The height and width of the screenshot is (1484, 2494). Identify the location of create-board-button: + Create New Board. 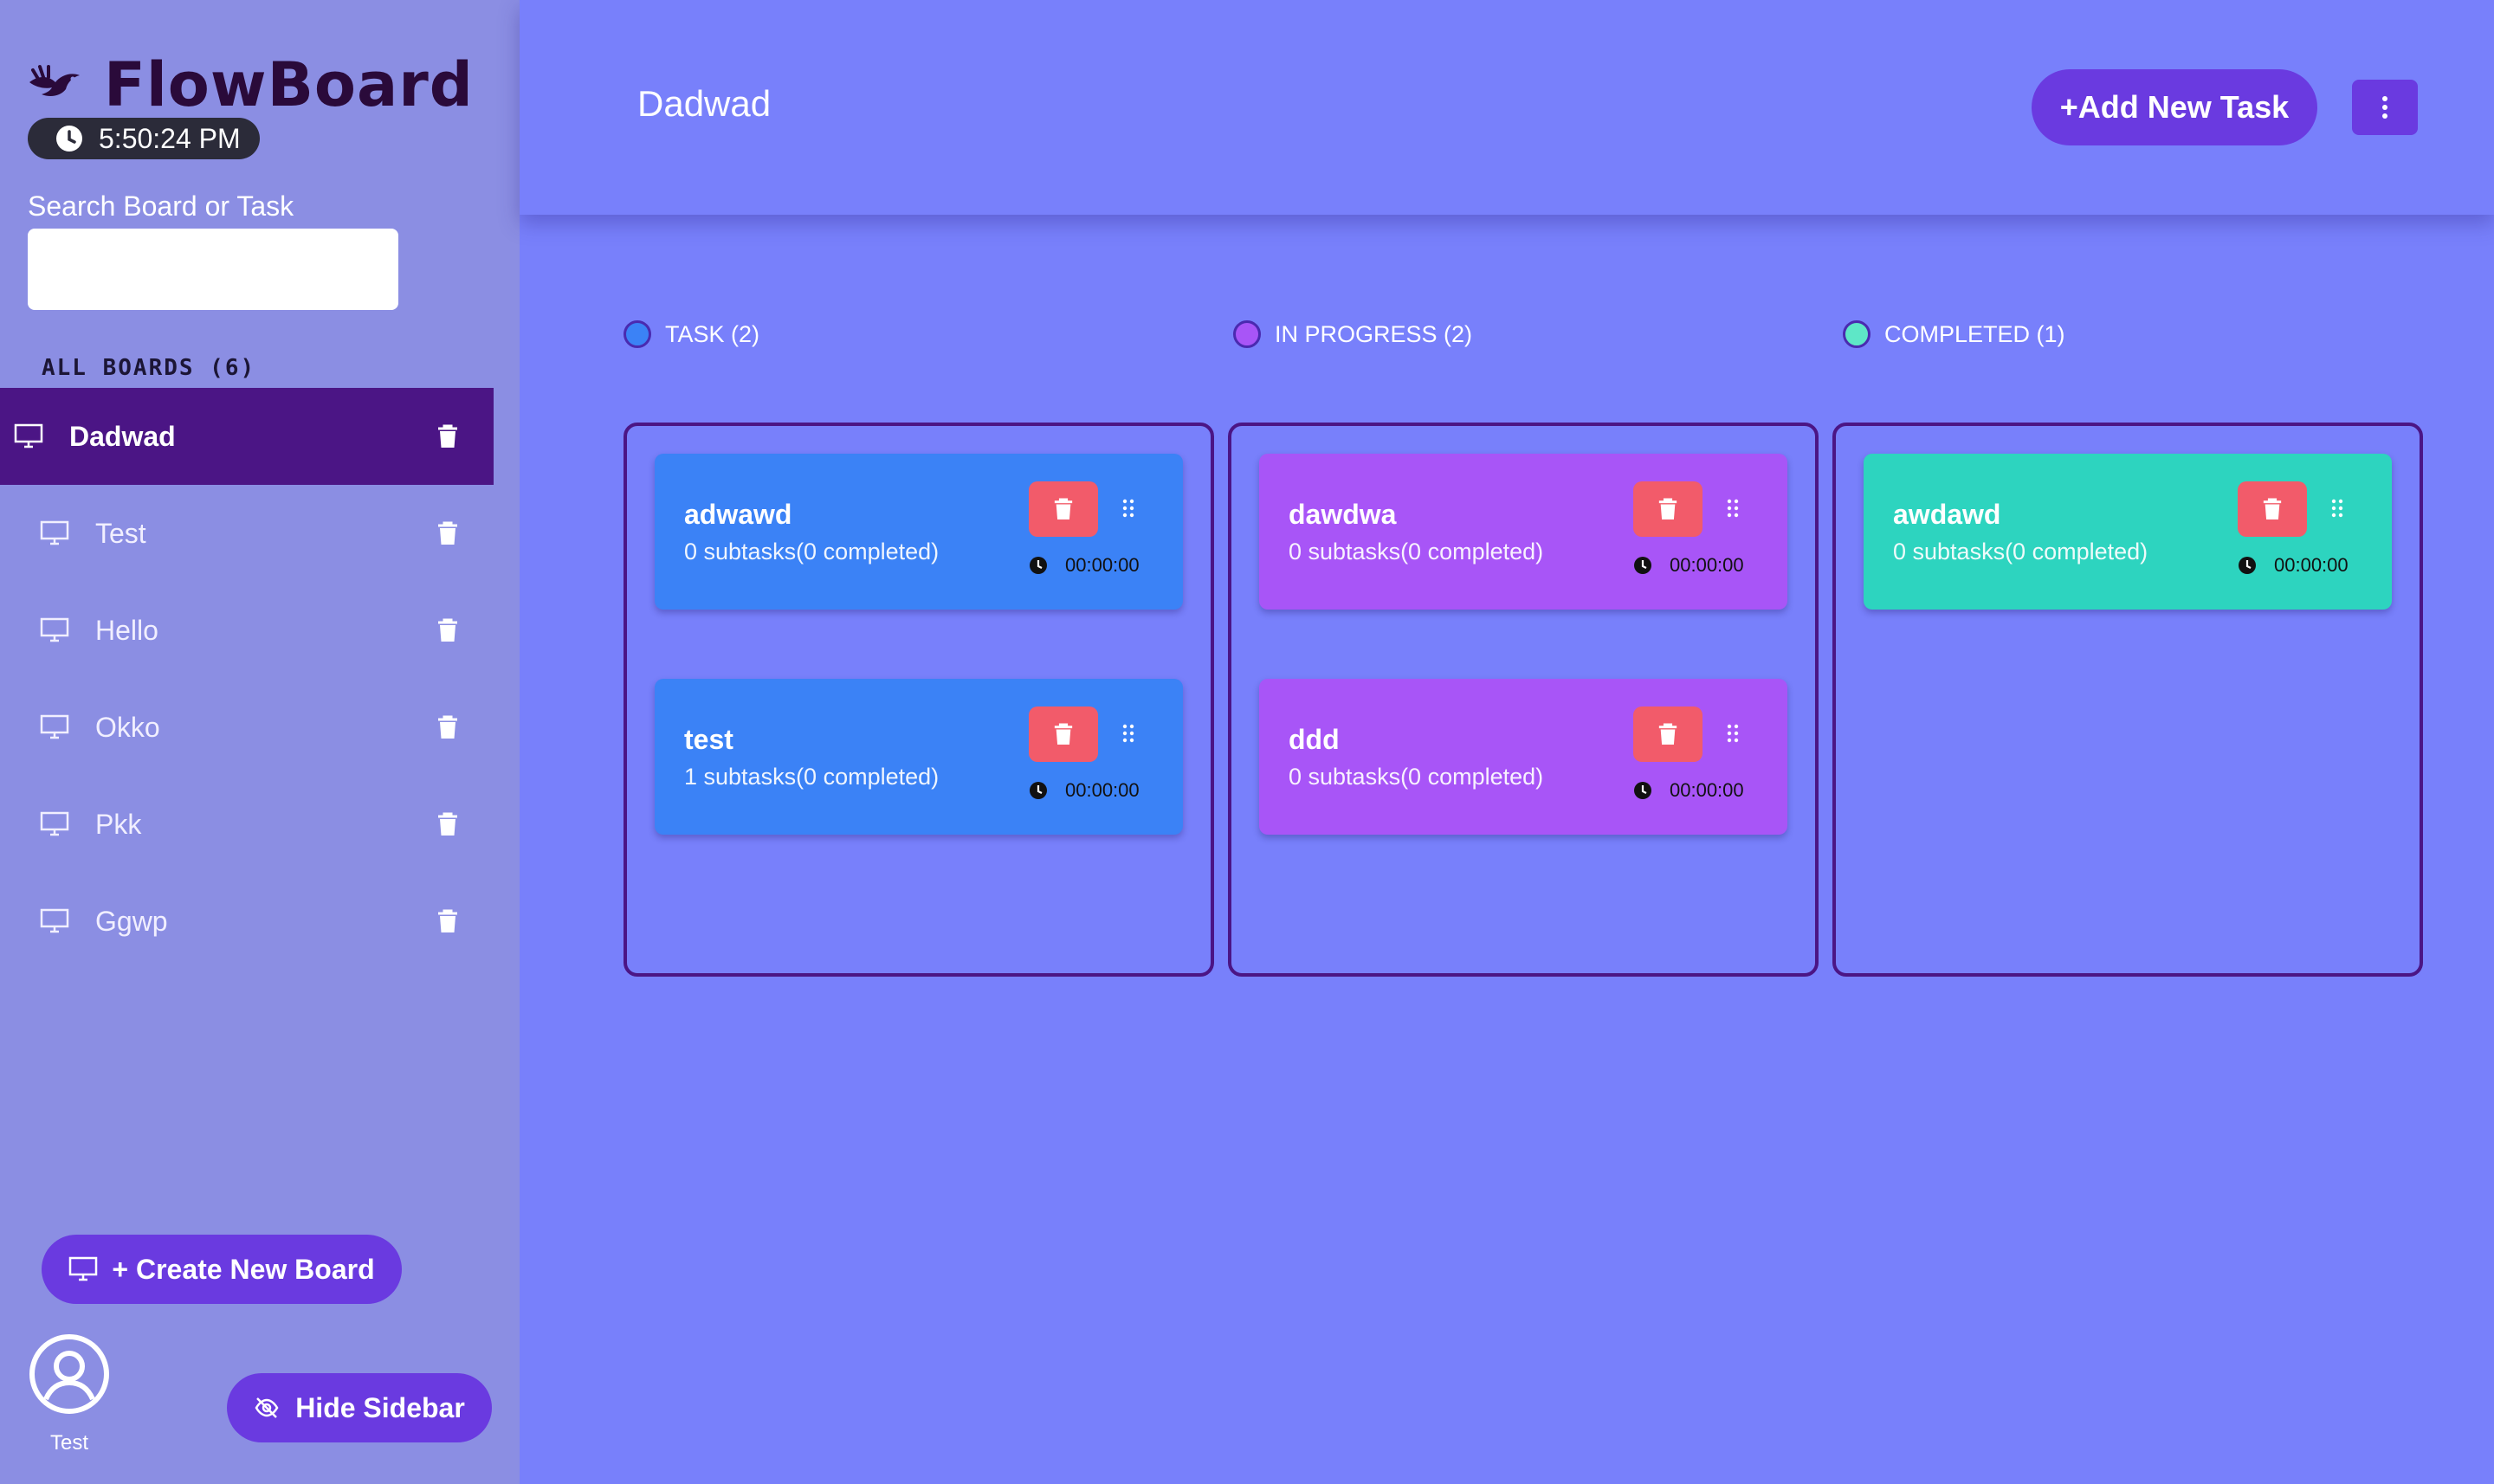
(222, 1269).